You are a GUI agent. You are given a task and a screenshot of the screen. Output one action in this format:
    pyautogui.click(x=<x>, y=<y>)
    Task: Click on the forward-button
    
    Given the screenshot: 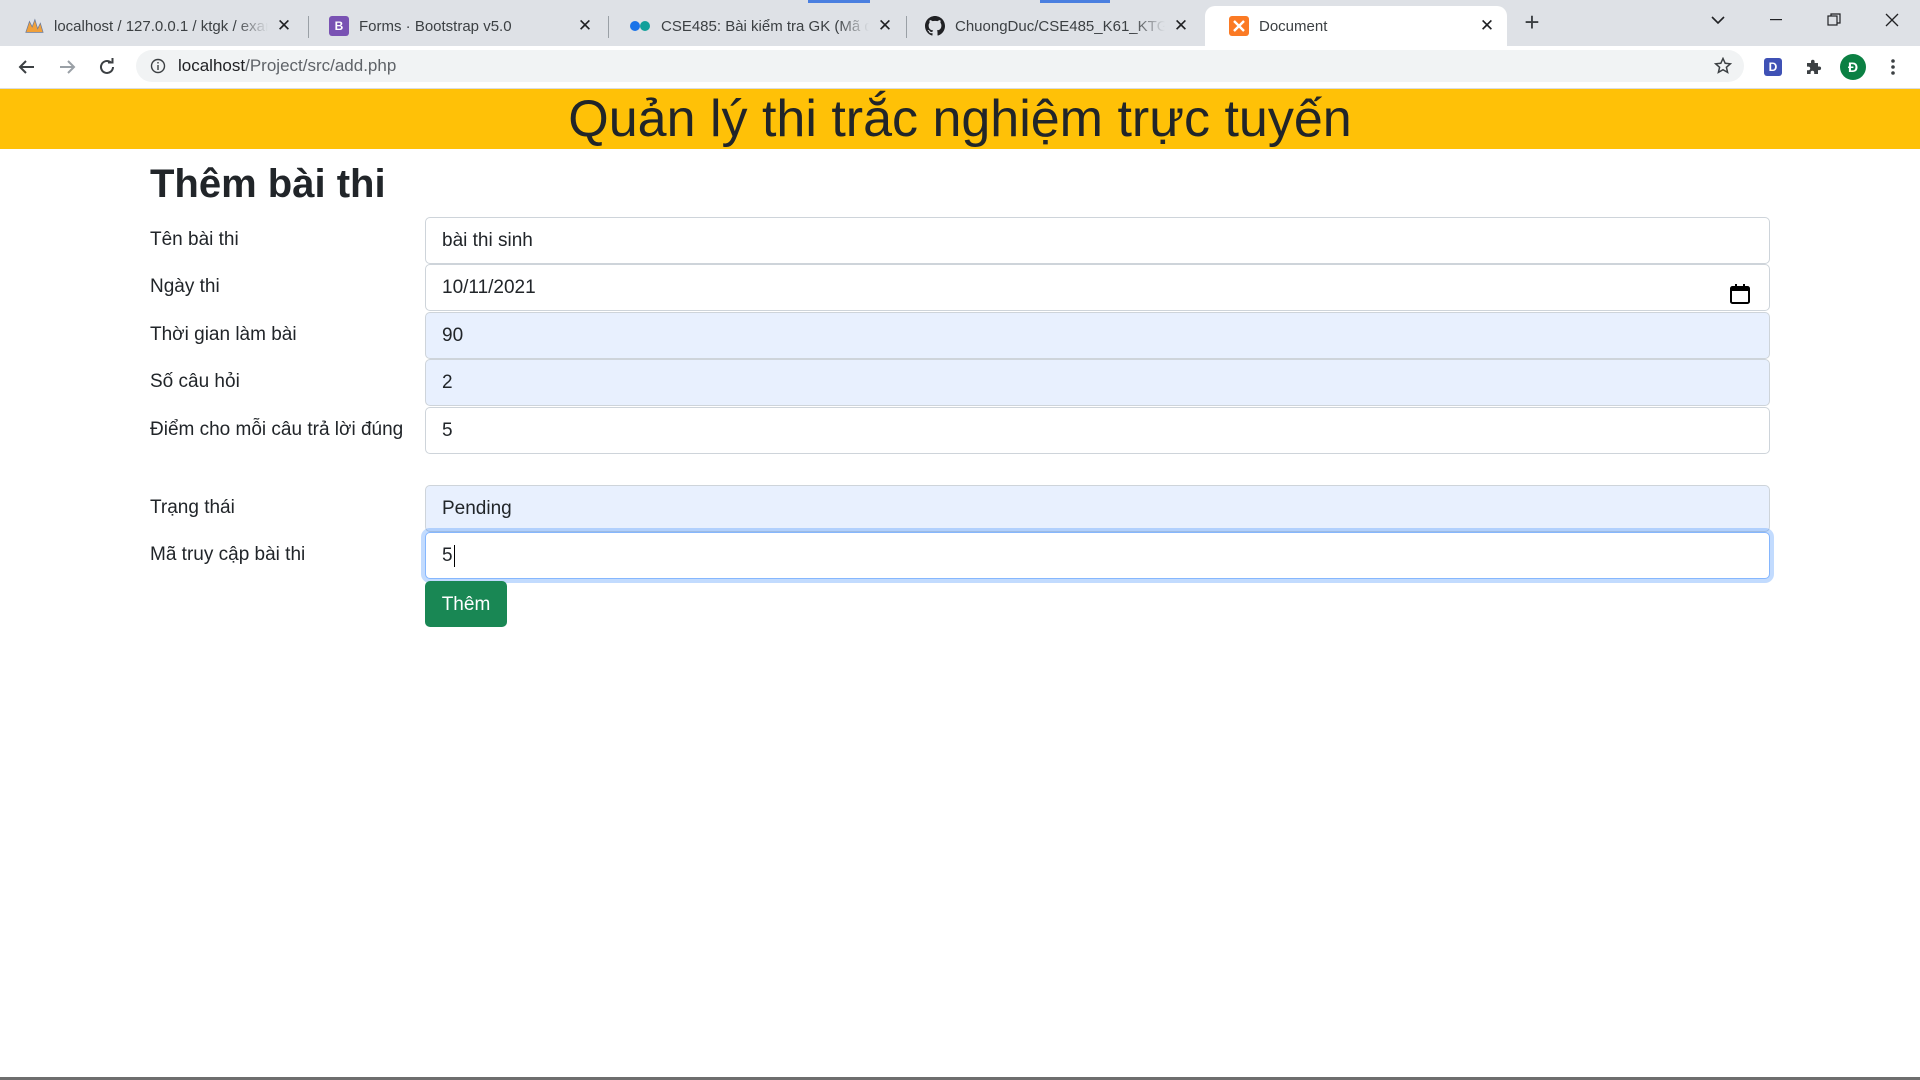 What is the action you would take?
    pyautogui.click(x=67, y=67)
    